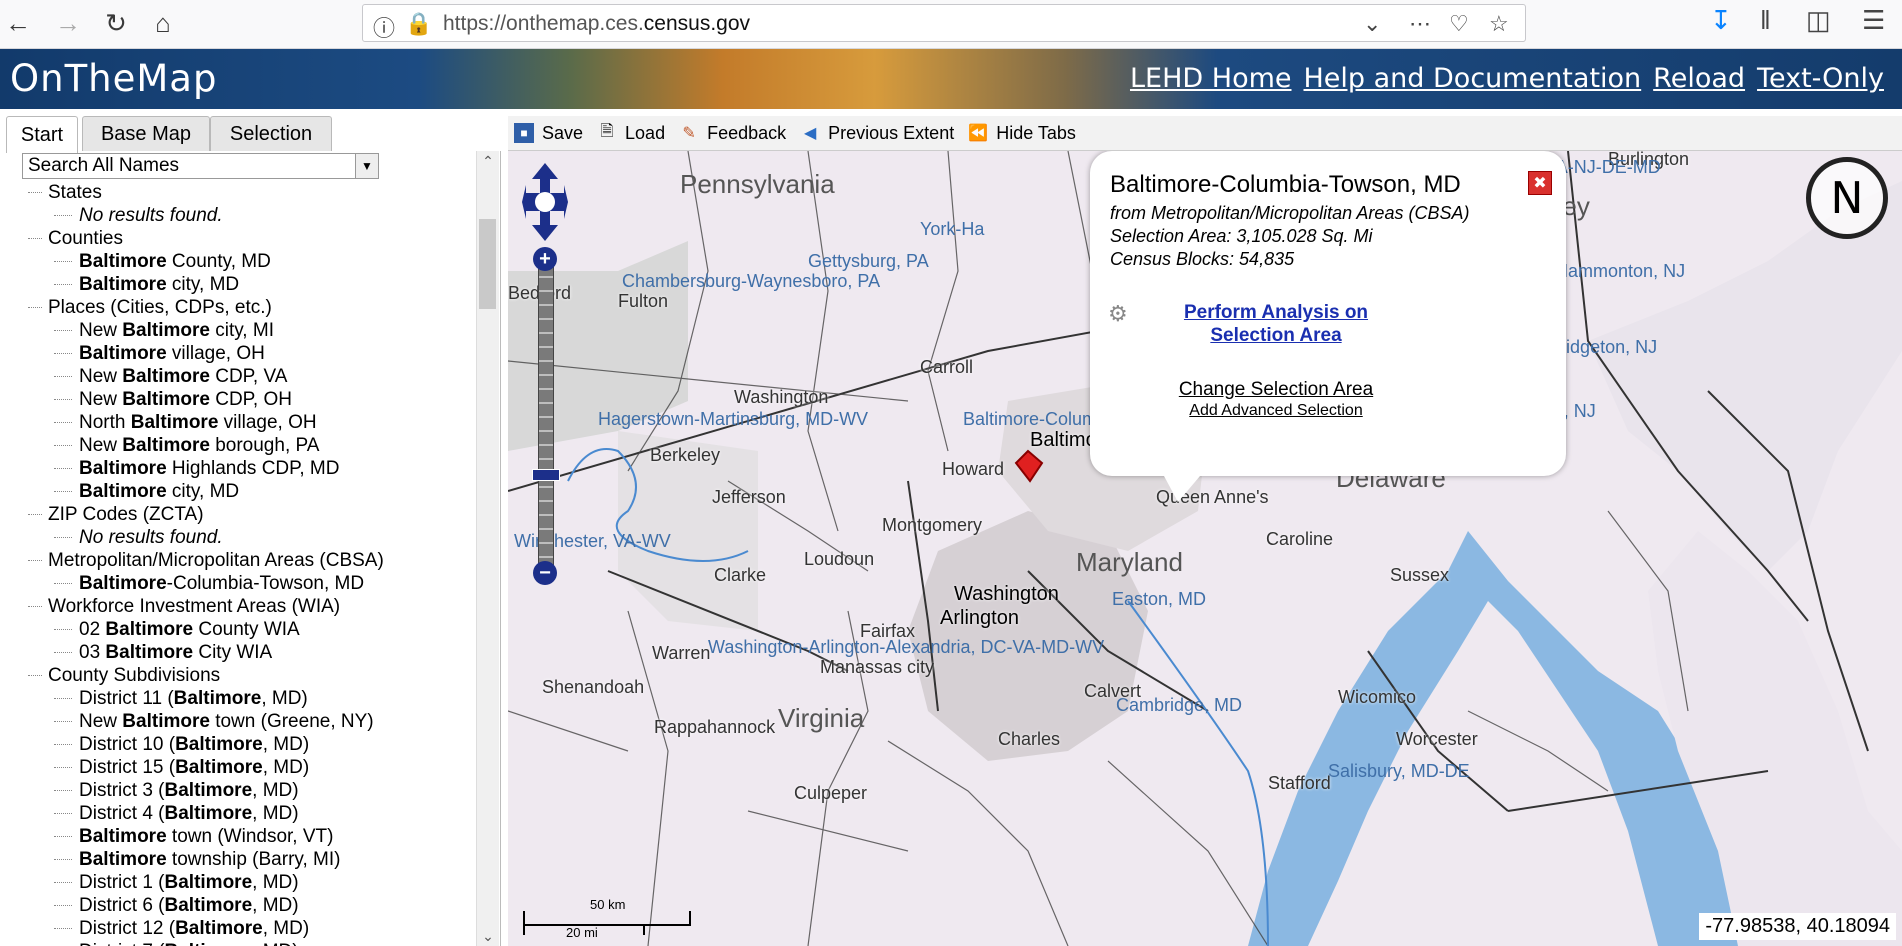  I want to click on library-icon: ‖, so click(1765, 20).